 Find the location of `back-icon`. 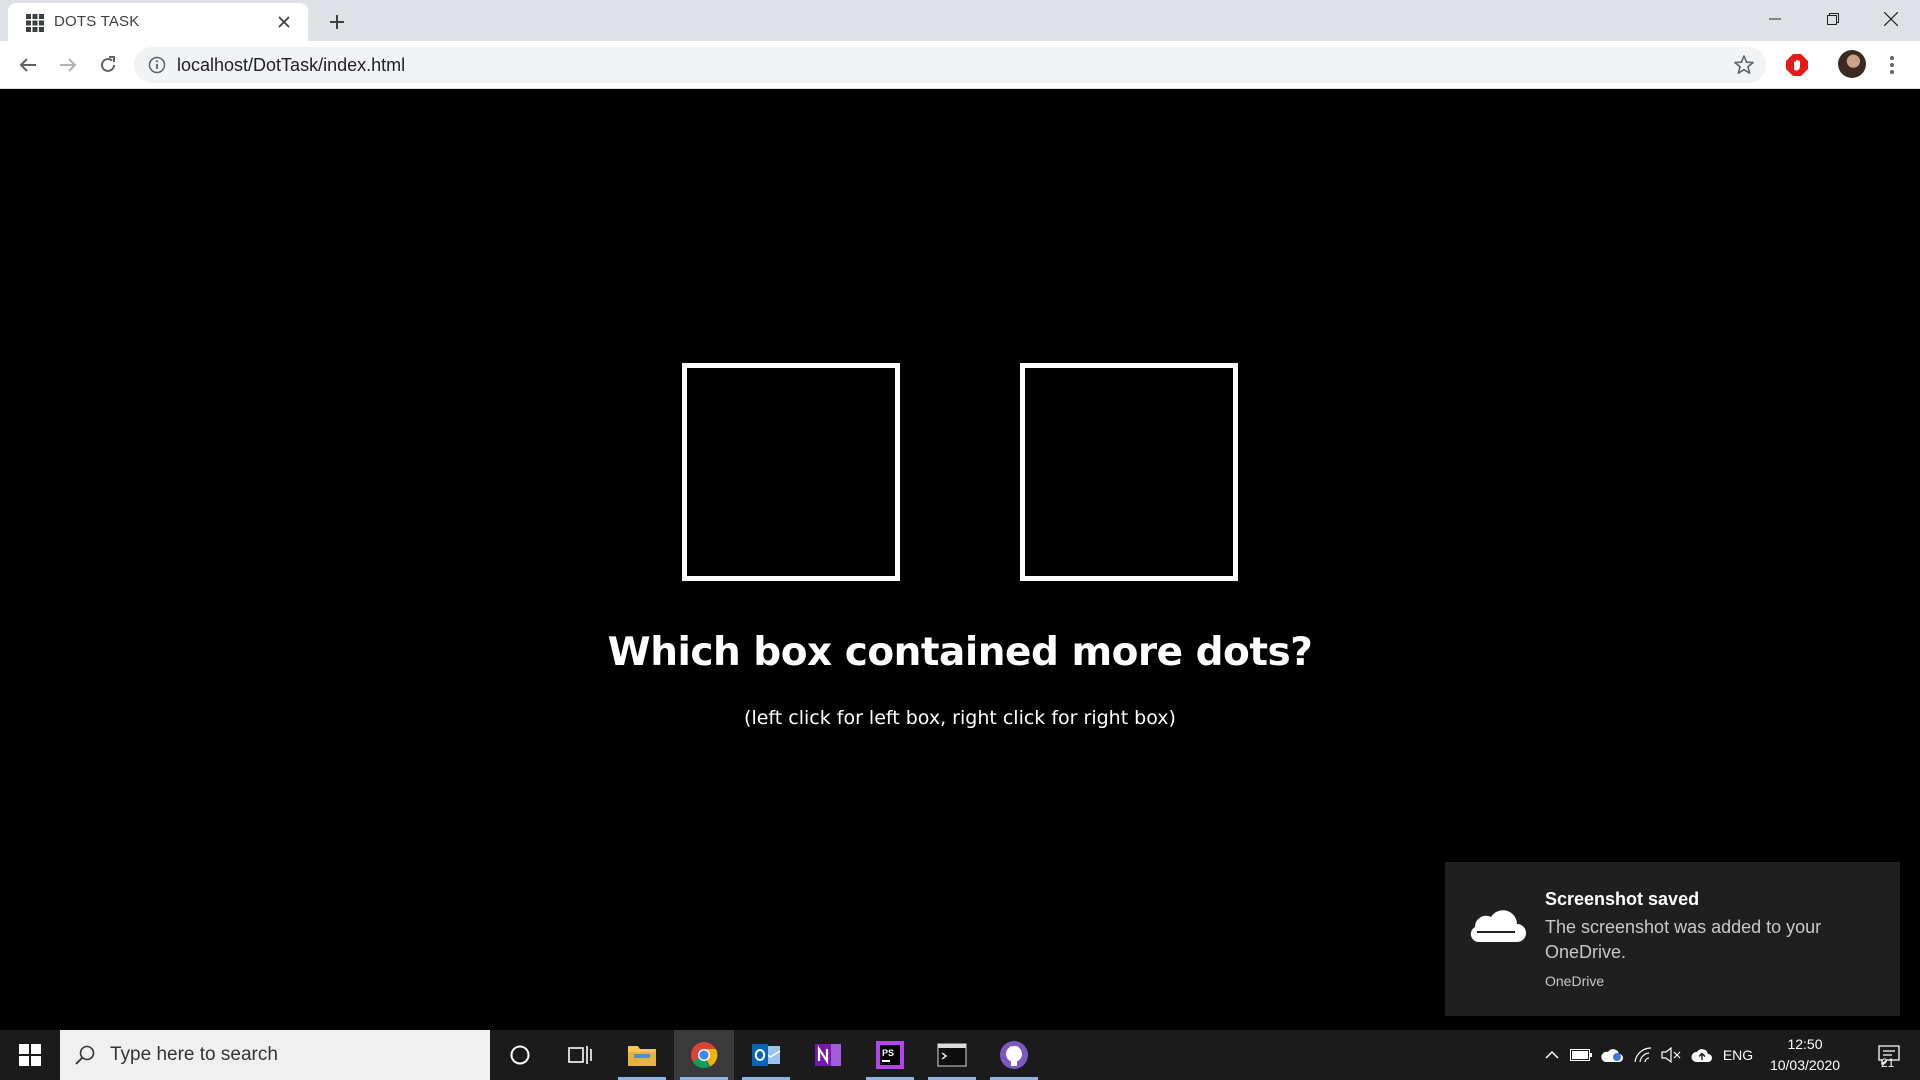

back-icon is located at coordinates (28, 65).